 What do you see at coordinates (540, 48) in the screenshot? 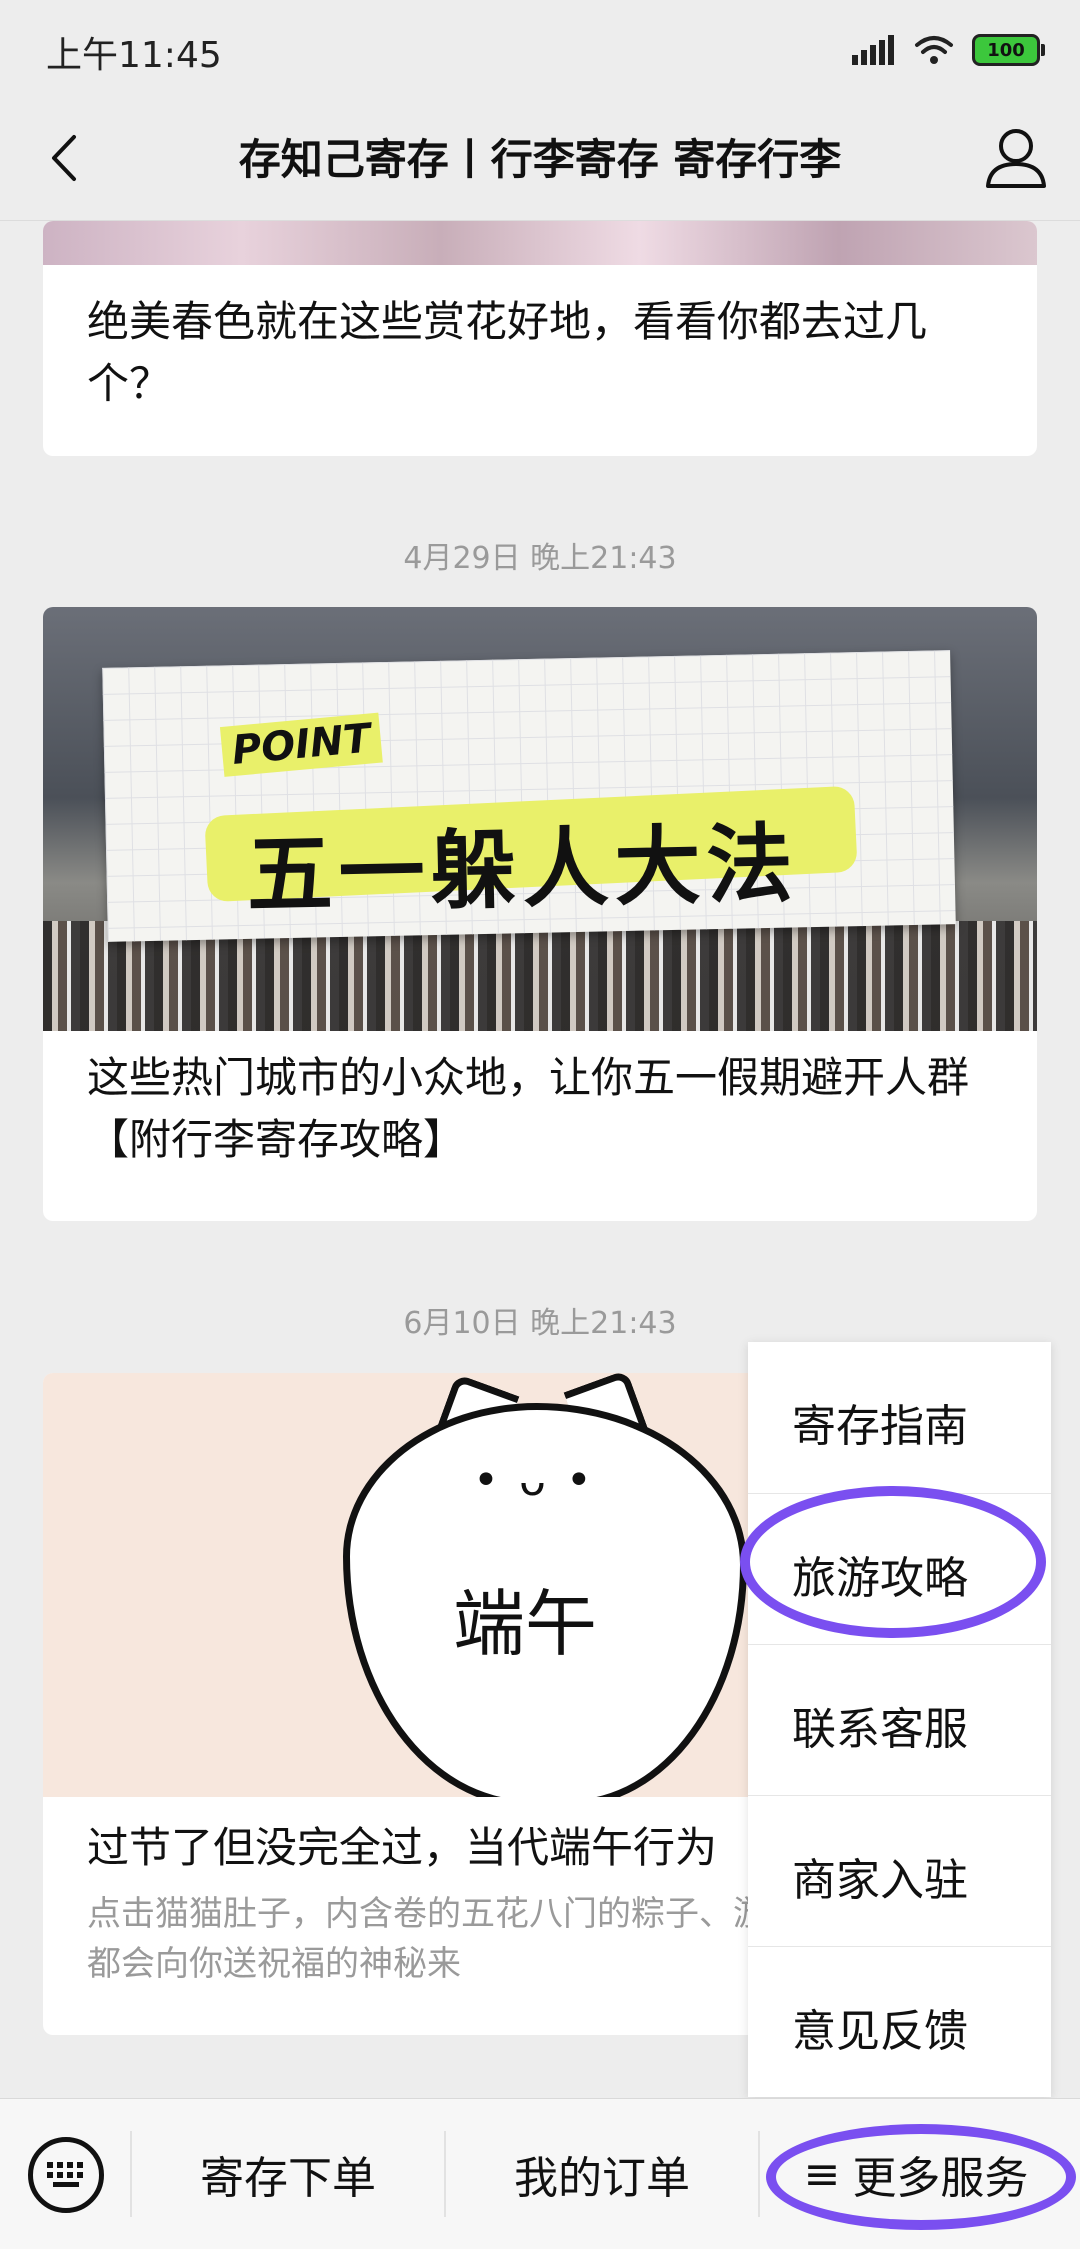
I see `status-bar: 上午11:45 100` at bounding box center [540, 48].